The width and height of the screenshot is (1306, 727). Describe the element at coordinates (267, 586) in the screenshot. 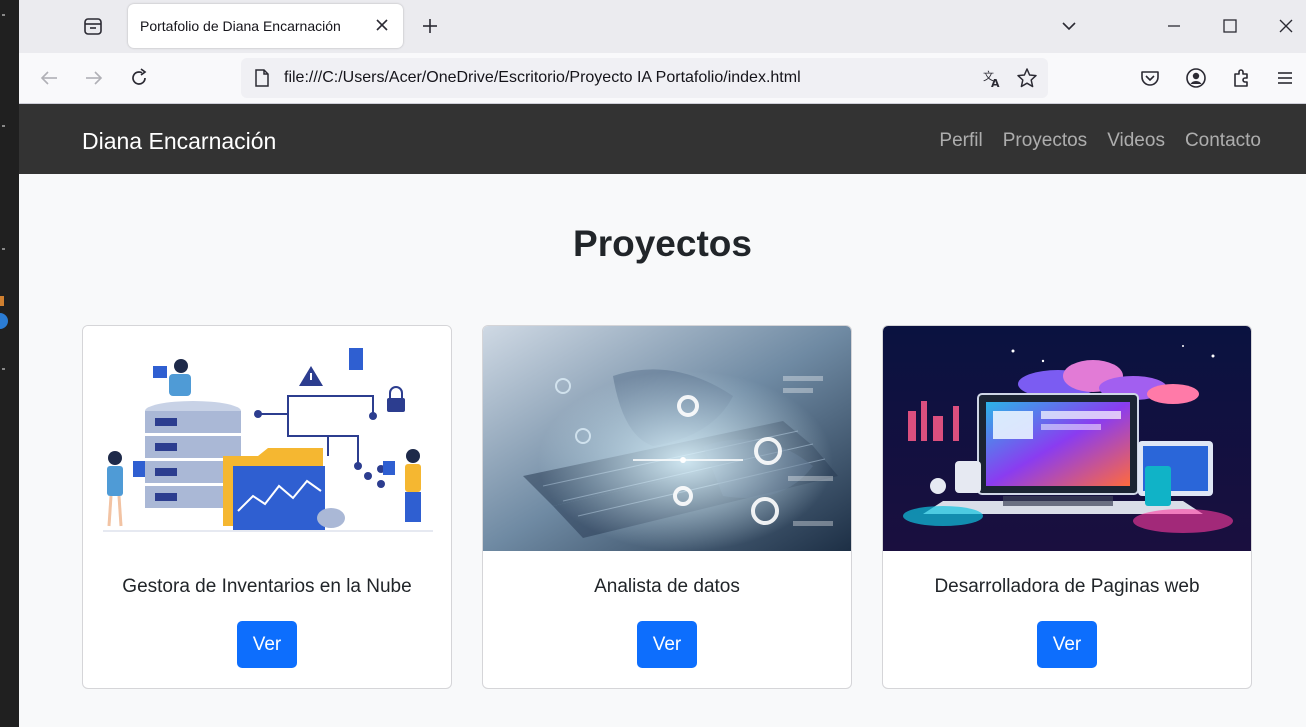

I see `card-title: Gestora de Inventarios en la Nube` at that location.